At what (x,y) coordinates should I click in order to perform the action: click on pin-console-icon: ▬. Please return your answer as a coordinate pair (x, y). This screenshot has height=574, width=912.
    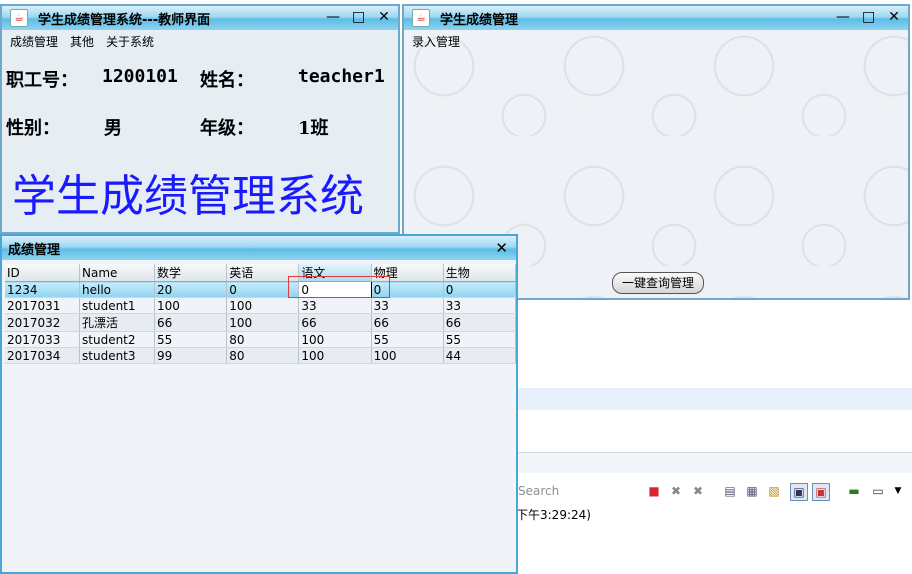
    Looking at the image, I should click on (854, 491).